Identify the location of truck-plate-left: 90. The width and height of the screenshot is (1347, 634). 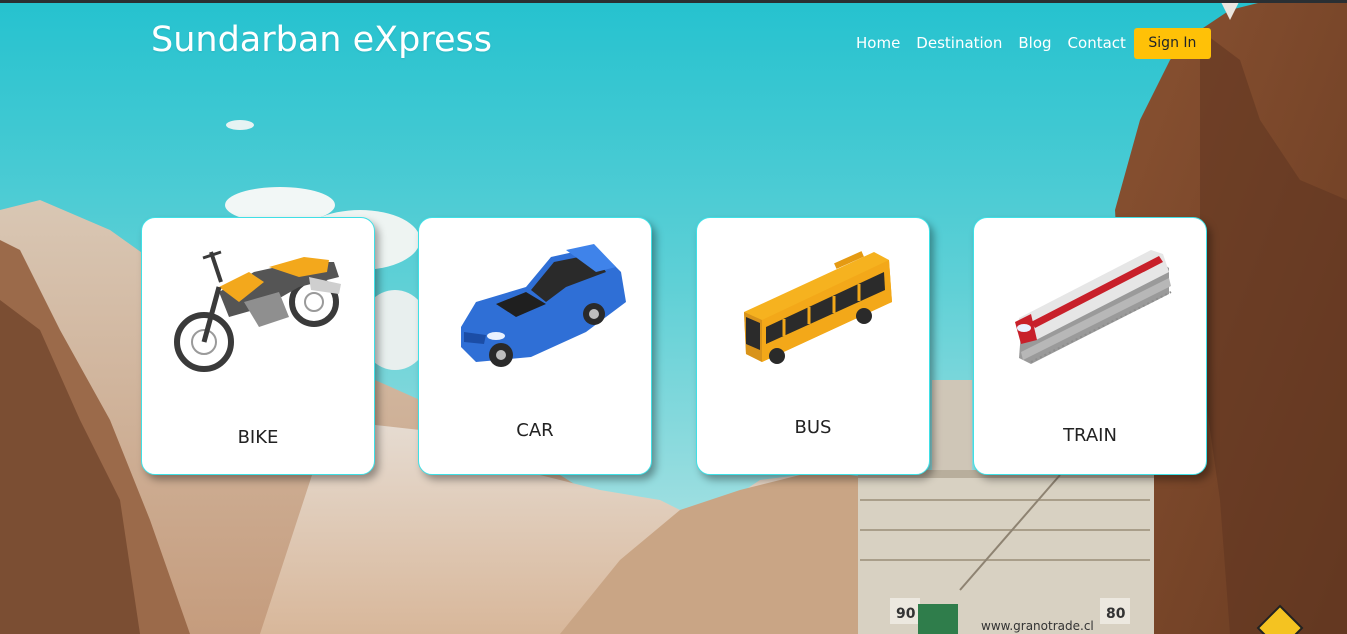
(906, 614).